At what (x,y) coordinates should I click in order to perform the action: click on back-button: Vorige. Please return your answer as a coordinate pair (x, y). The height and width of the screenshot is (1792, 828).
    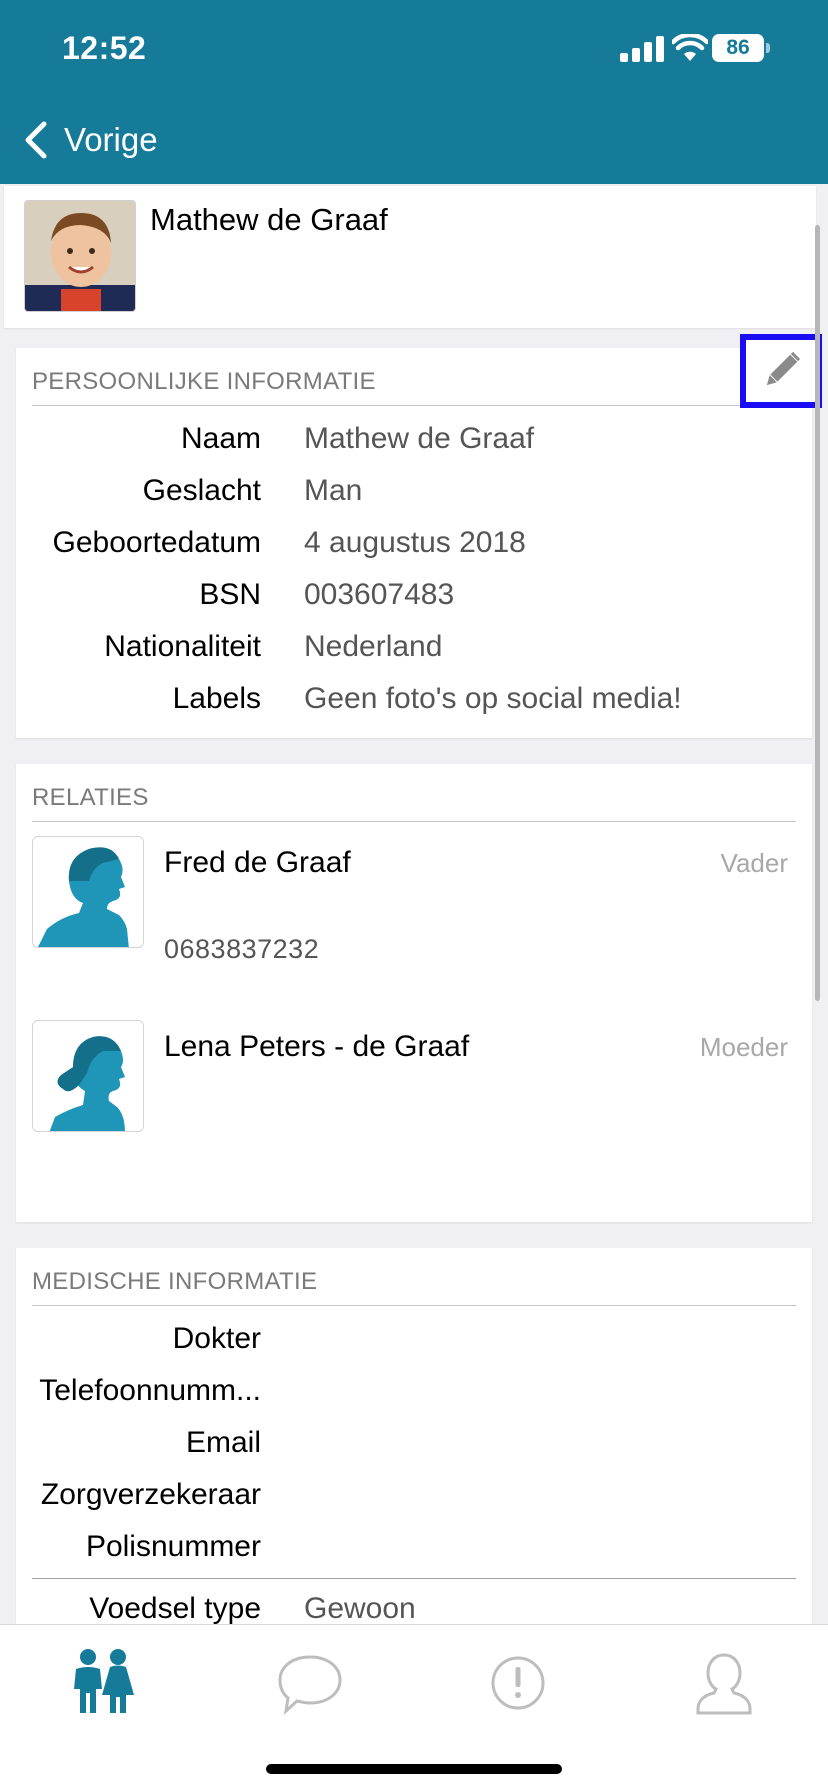
    Looking at the image, I should click on (90, 140).